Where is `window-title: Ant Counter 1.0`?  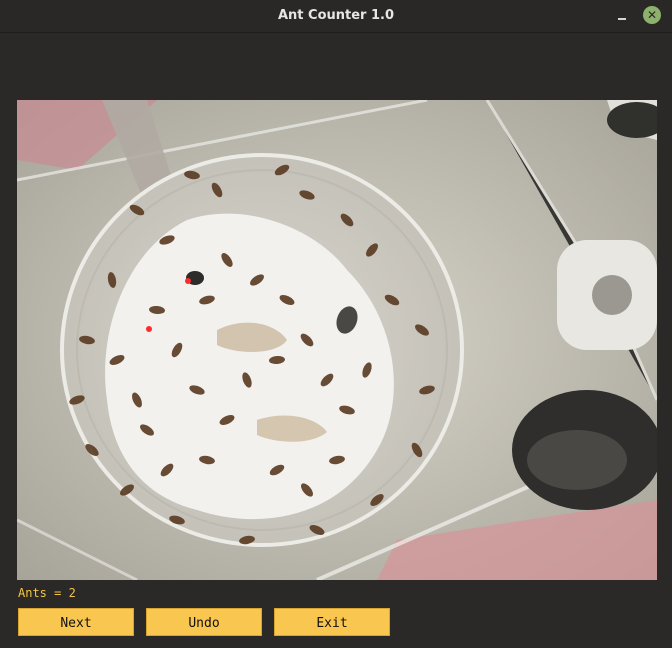
window-title: Ant Counter 1.0 is located at coordinates (336, 15).